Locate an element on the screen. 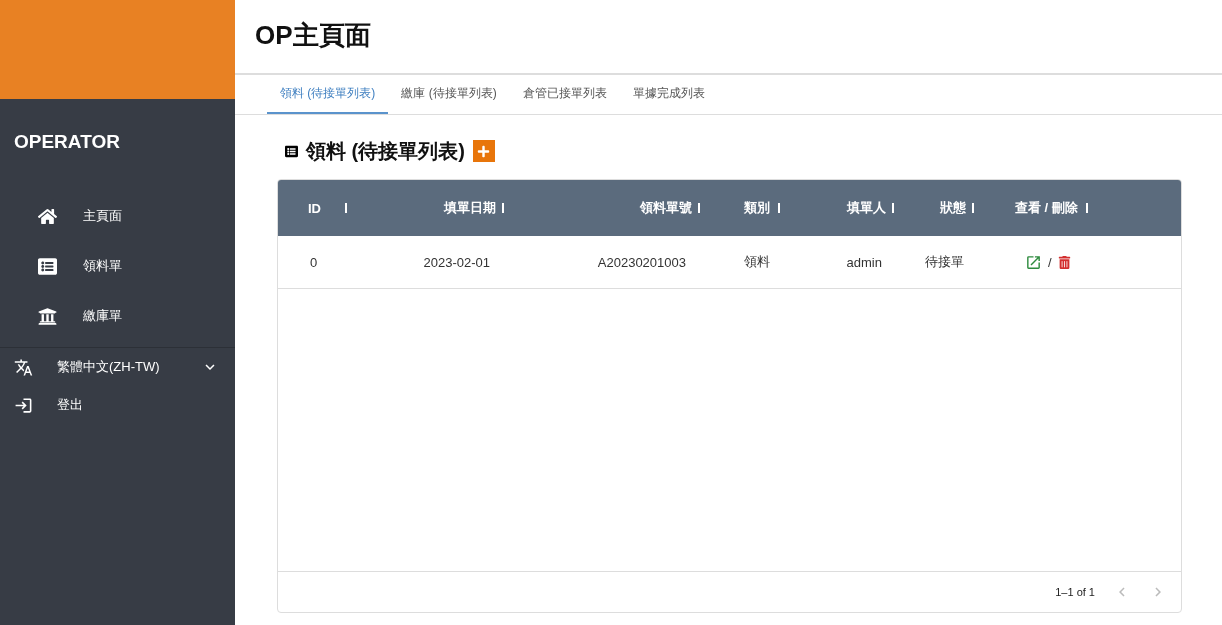 The image size is (1222, 625). column-header: 狀態 is located at coordinates (953, 208).